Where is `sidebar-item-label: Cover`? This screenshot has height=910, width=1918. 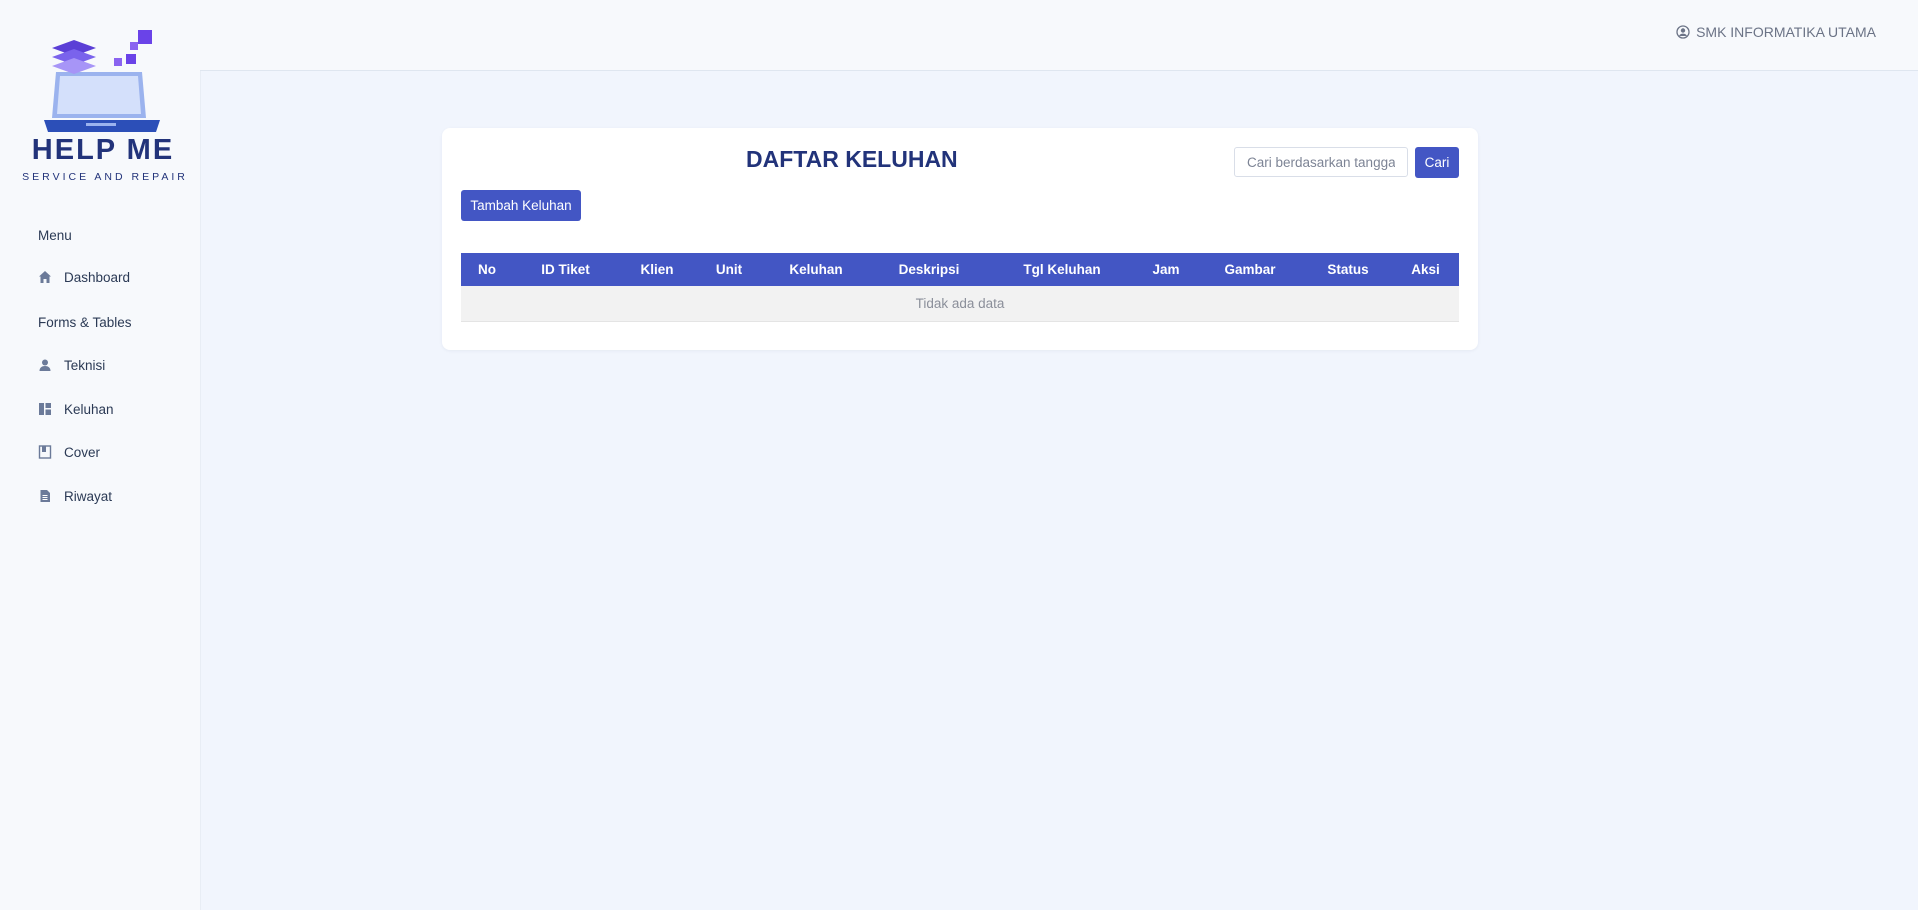 sidebar-item-label: Cover is located at coordinates (82, 452).